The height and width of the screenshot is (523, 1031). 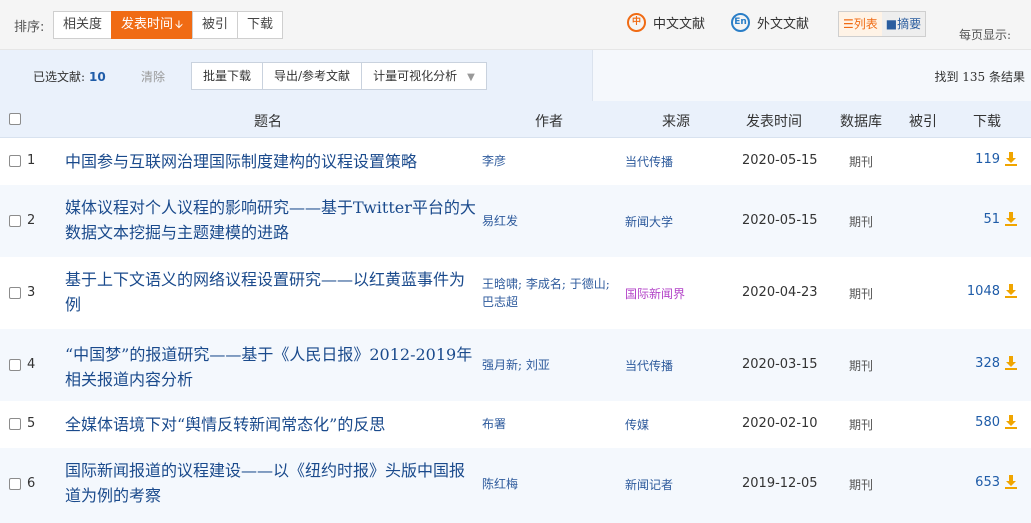 What do you see at coordinates (780, 423) in the screenshot?
I see `publish-date: 2020-02-10` at bounding box center [780, 423].